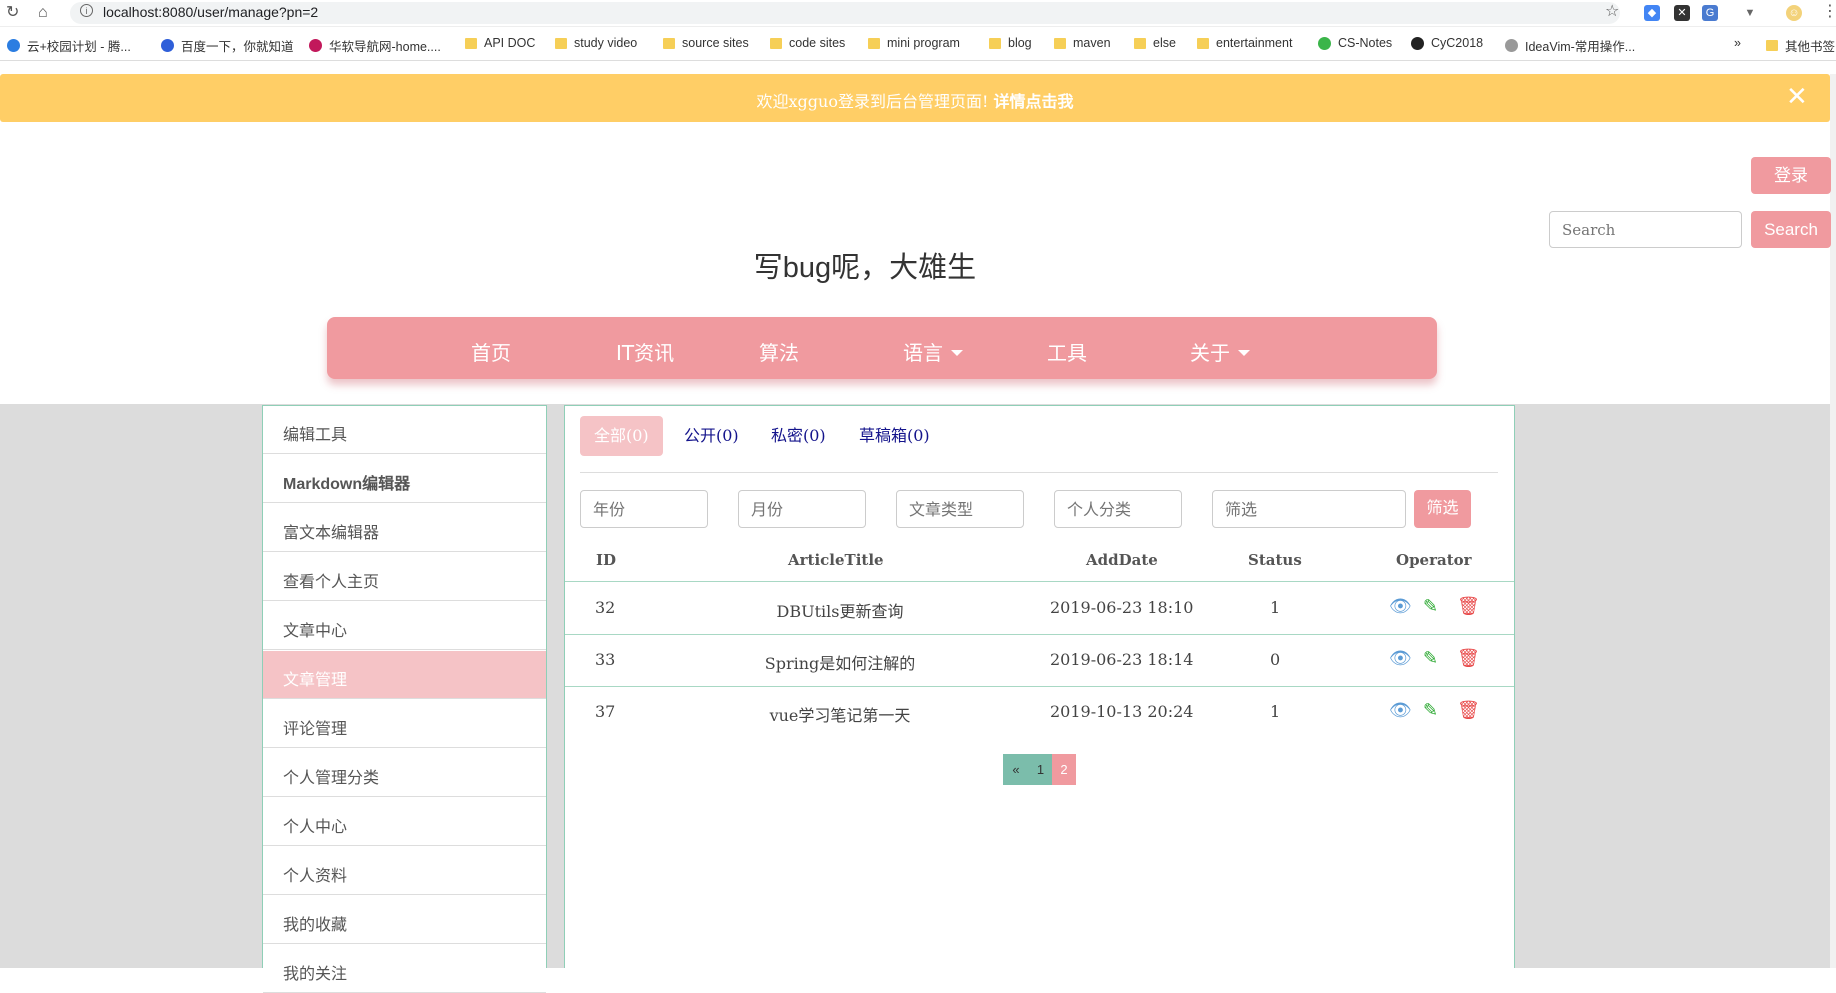 This screenshot has width=1836, height=993. Describe the element at coordinates (227, 45) in the screenshot. I see `bookmark-item: 百度一下，你就知道` at that location.